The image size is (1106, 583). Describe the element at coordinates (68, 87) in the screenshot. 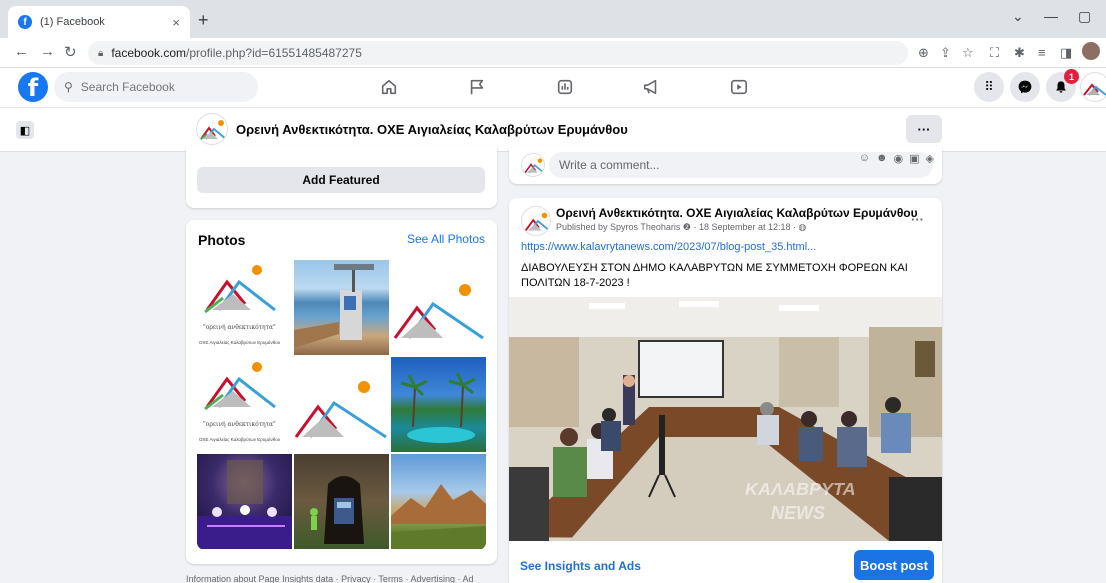

I see `search-icon: ⚲` at that location.